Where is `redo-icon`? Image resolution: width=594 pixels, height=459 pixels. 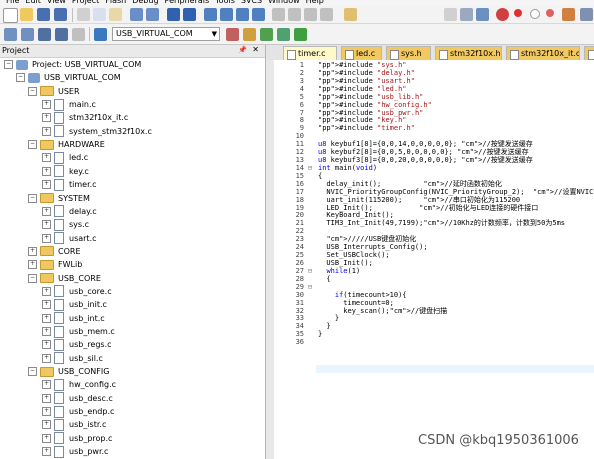
redo-icon is located at coordinates (152, 14).